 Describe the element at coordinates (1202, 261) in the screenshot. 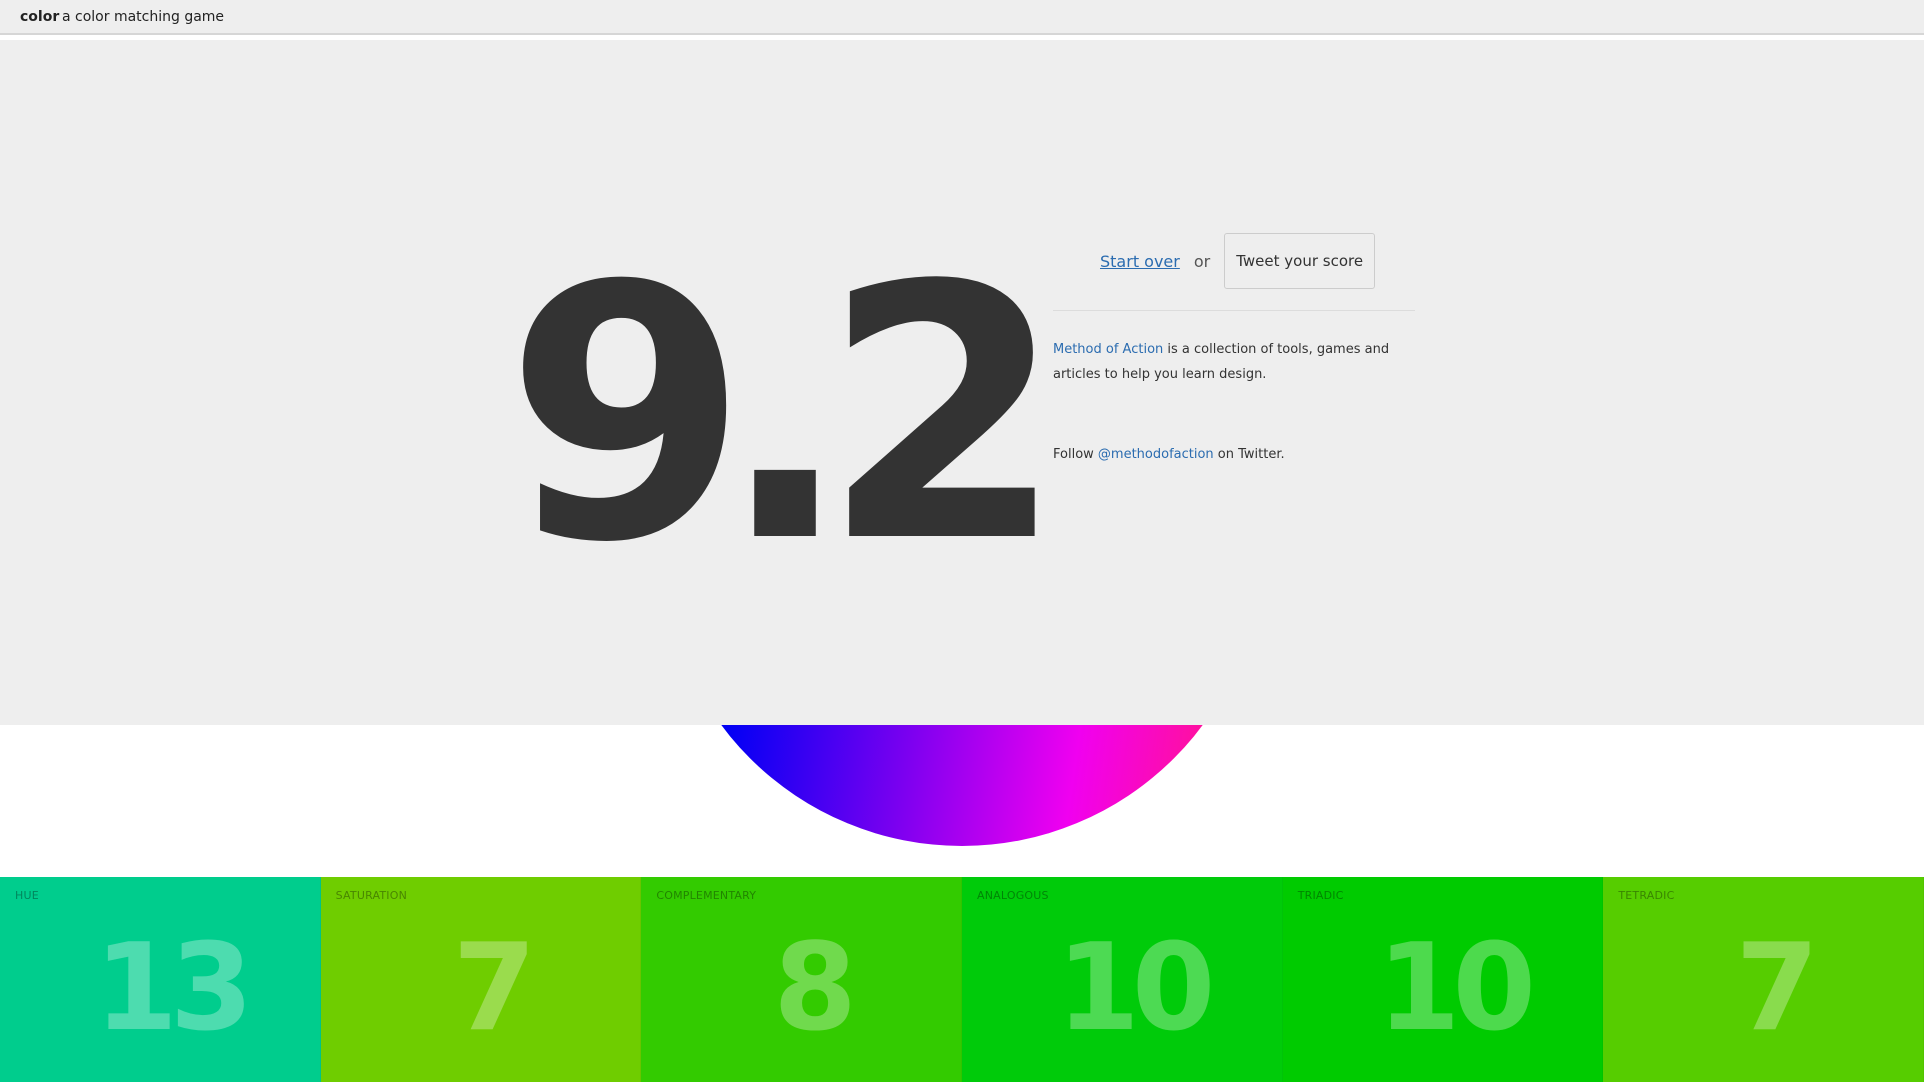

I see `or-separator: or` at that location.